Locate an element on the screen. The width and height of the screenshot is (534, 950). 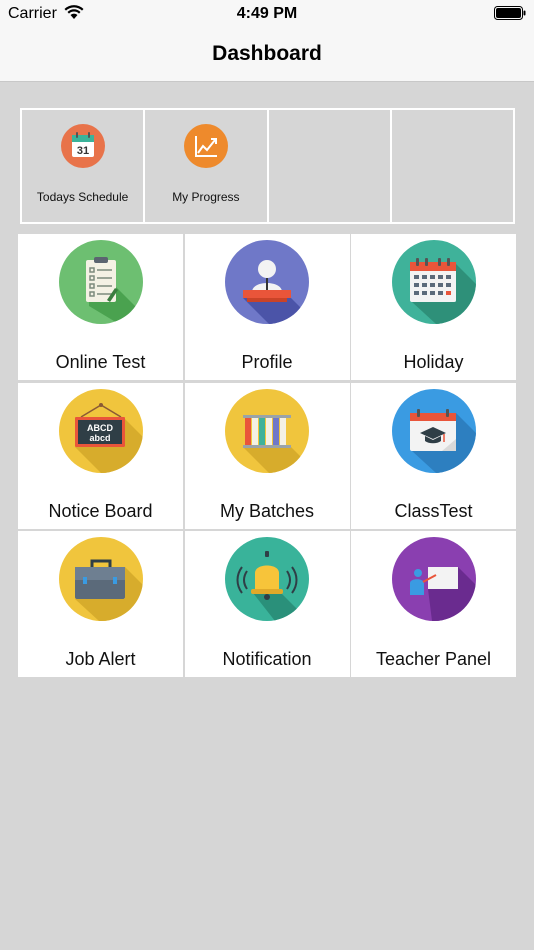
holiday-label: Holiday is located at coordinates (433, 362).